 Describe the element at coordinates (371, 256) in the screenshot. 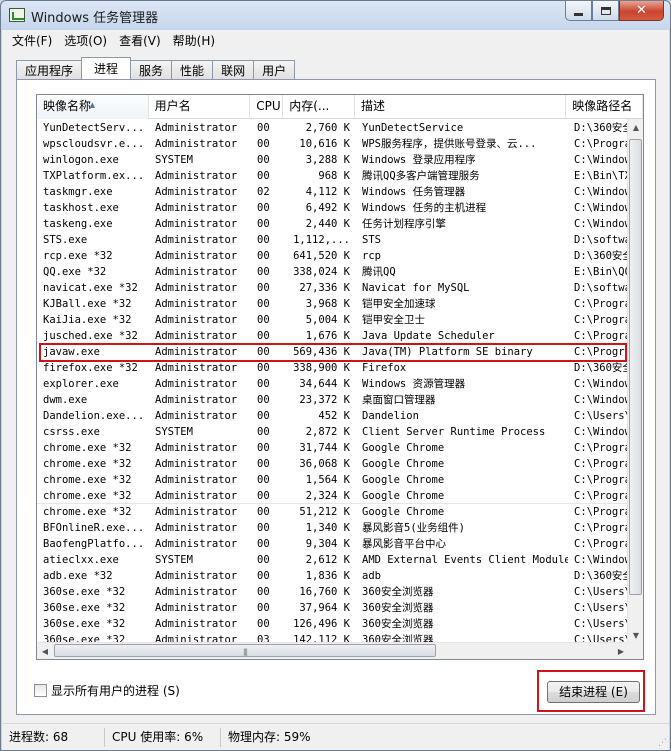

I see `cell-description: rcp` at that location.